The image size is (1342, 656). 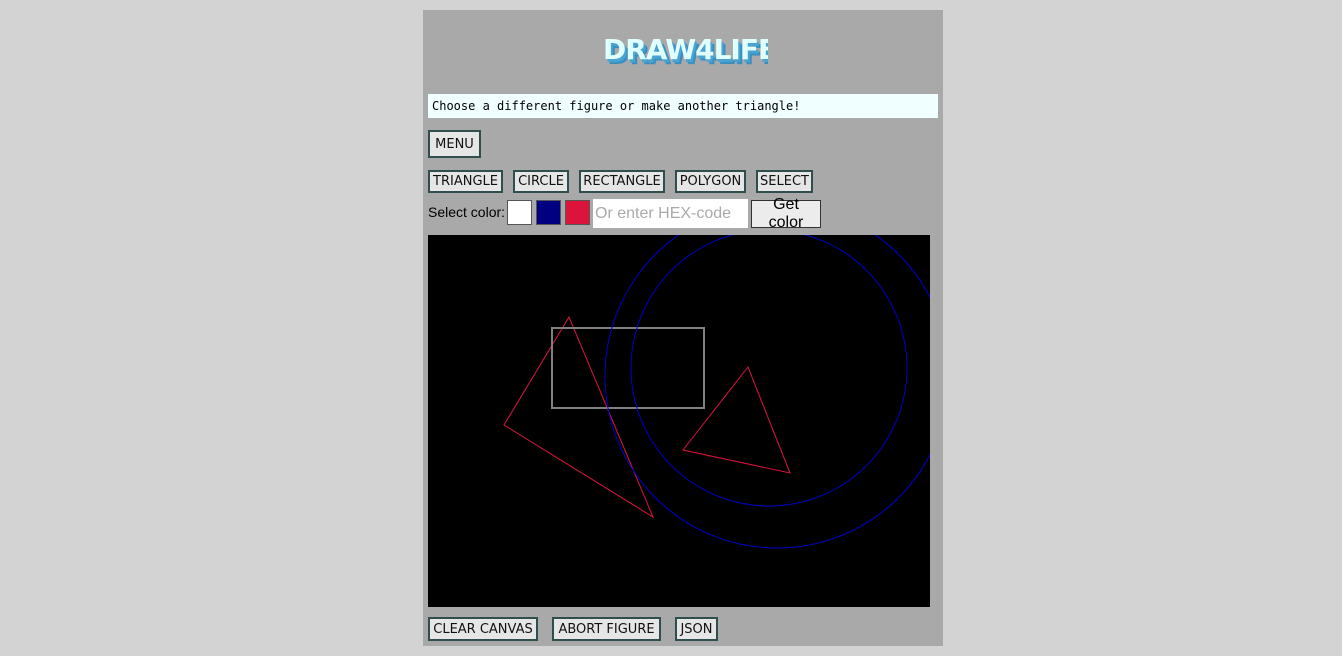 What do you see at coordinates (454, 144) in the screenshot?
I see `menu-button: MENU` at bounding box center [454, 144].